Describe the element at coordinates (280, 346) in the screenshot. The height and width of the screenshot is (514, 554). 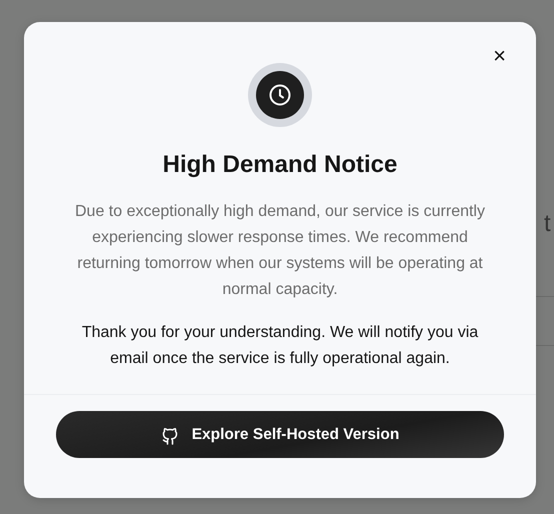
I see `notify-note: Thank you for your understanding. We will notify you via email once the service is fully operational again.` at that location.